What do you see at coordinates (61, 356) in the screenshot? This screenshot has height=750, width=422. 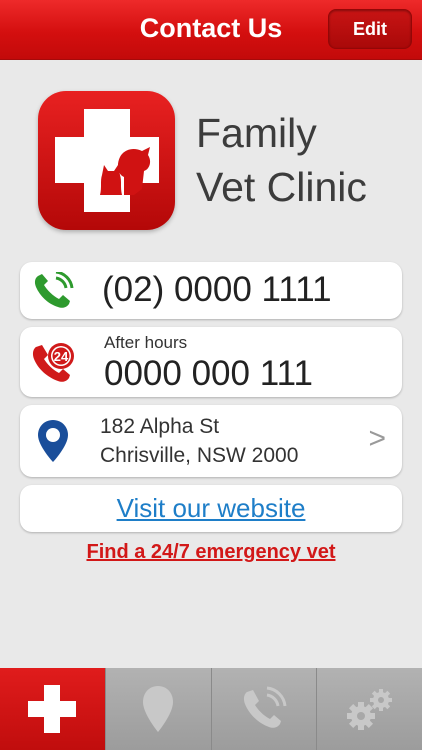 I see `after-hours-badge: 24` at bounding box center [61, 356].